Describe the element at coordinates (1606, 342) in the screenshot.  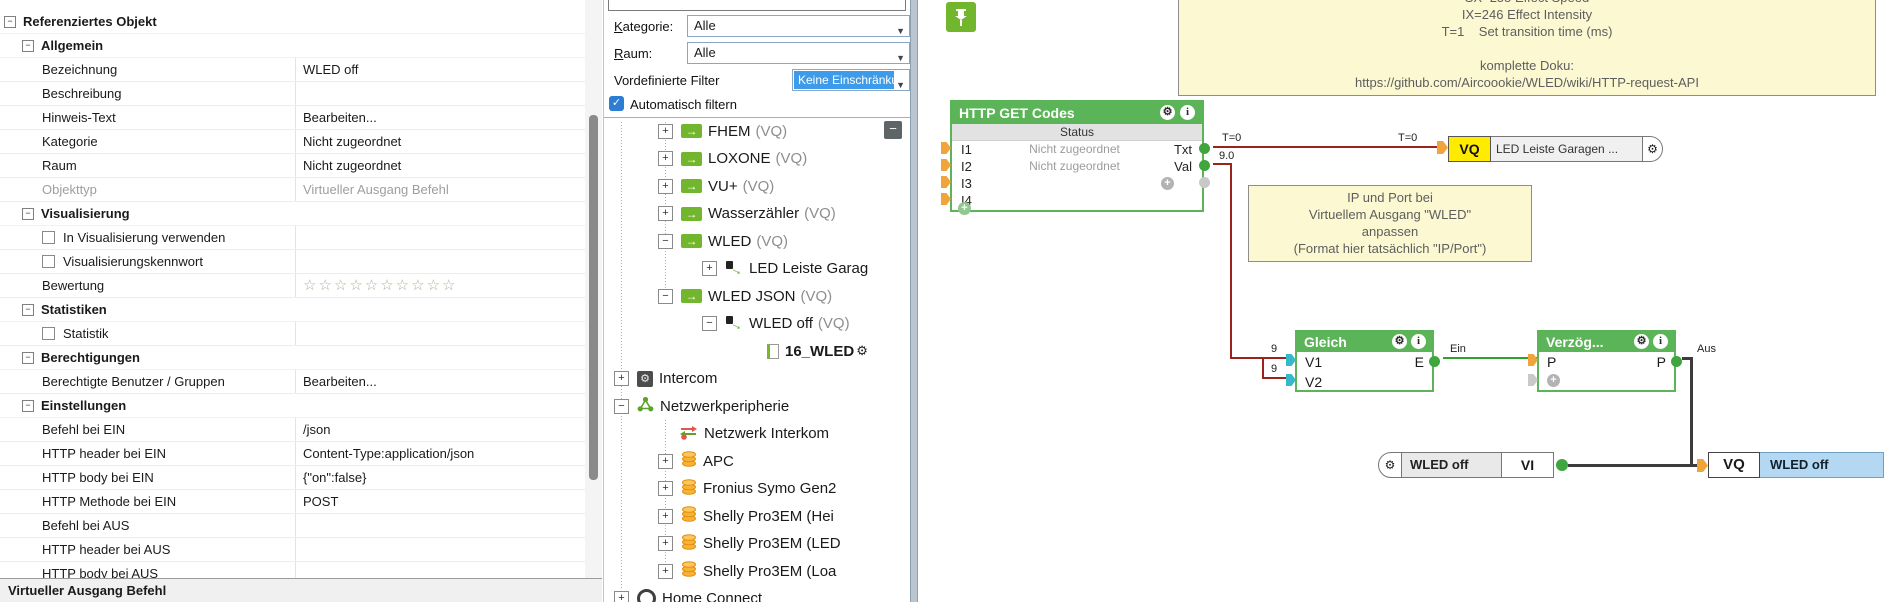
I see `node-header: Verzög... ⚙ i` at that location.